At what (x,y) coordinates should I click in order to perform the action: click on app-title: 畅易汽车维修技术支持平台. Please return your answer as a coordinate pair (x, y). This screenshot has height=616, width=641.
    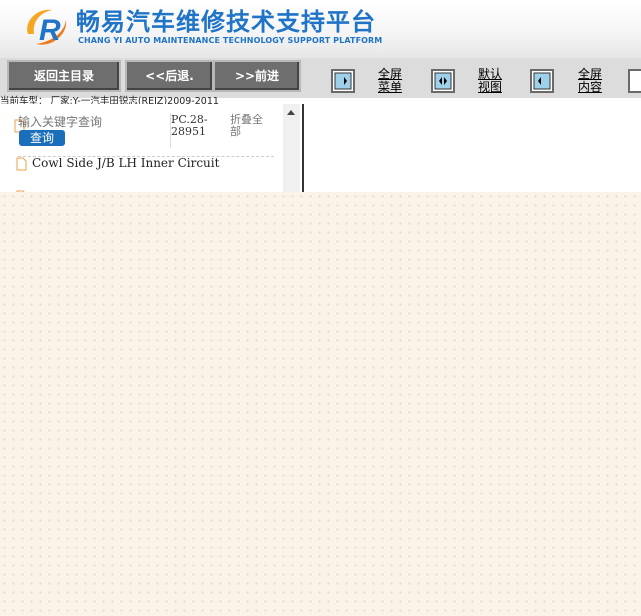
    Looking at the image, I should click on (226, 22).